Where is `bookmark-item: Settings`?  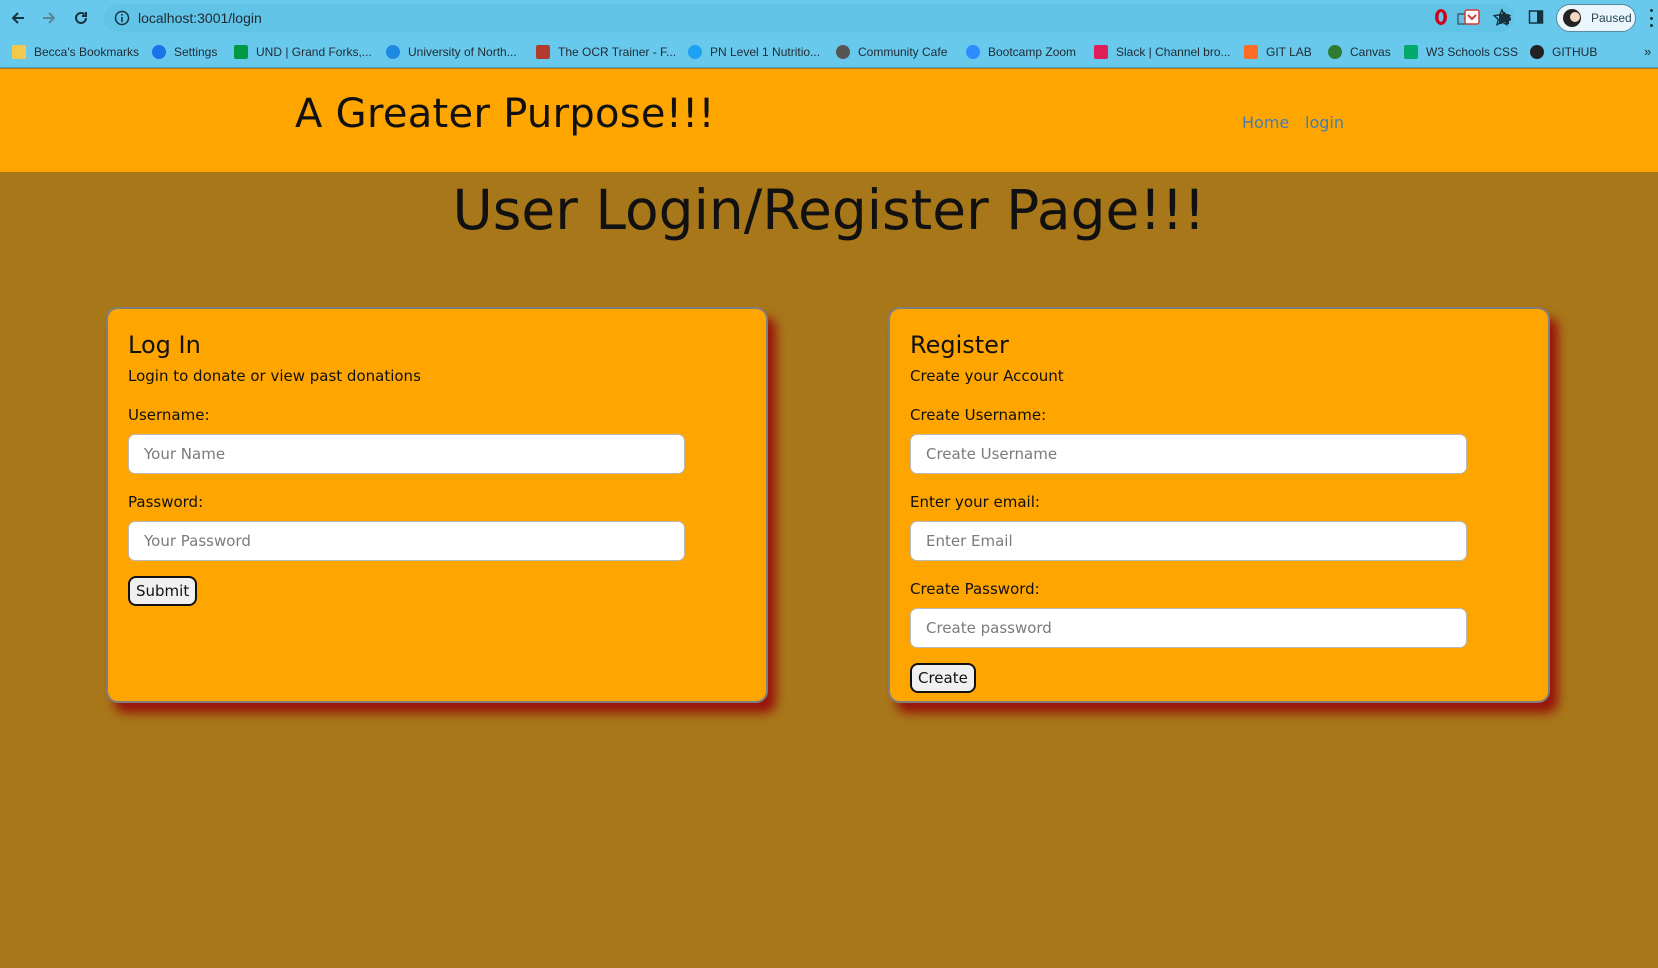 bookmark-item: Settings is located at coordinates (184, 52).